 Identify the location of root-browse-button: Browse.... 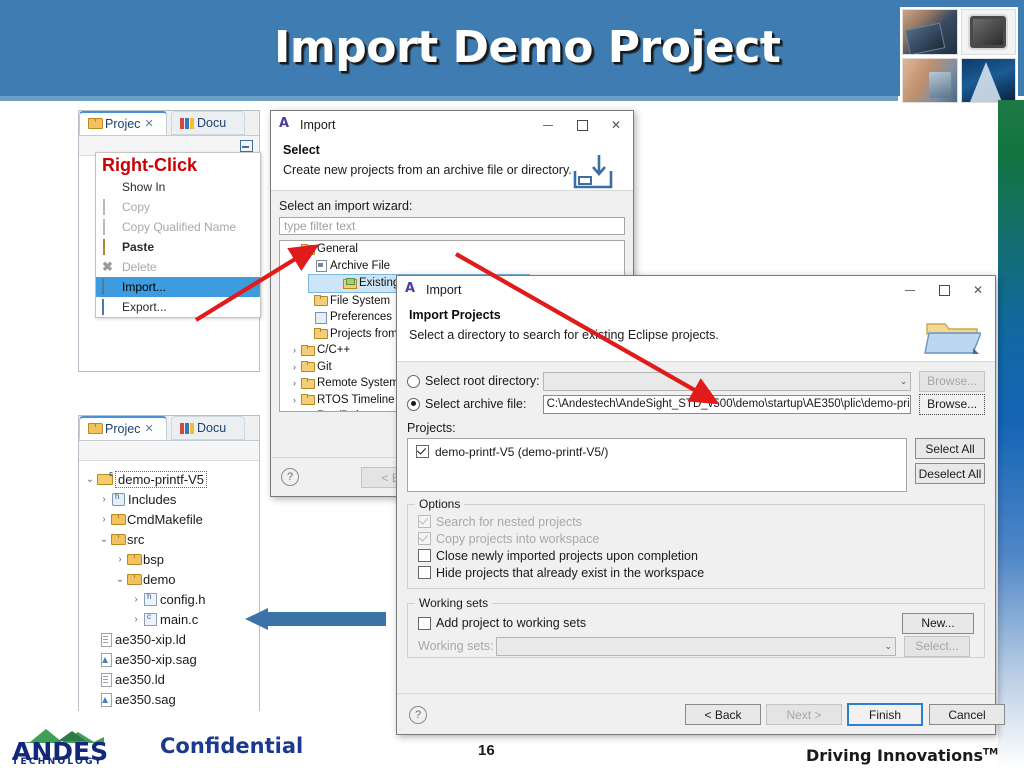
(952, 381).